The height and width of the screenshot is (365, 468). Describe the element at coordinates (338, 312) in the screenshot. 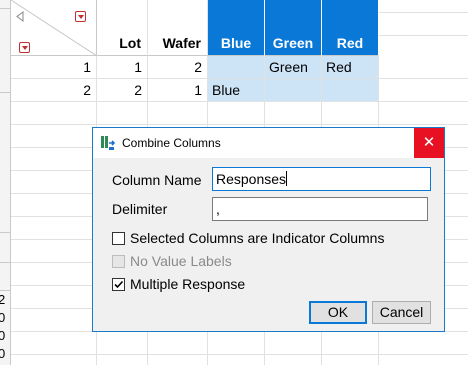

I see `ok-button: OK` at that location.